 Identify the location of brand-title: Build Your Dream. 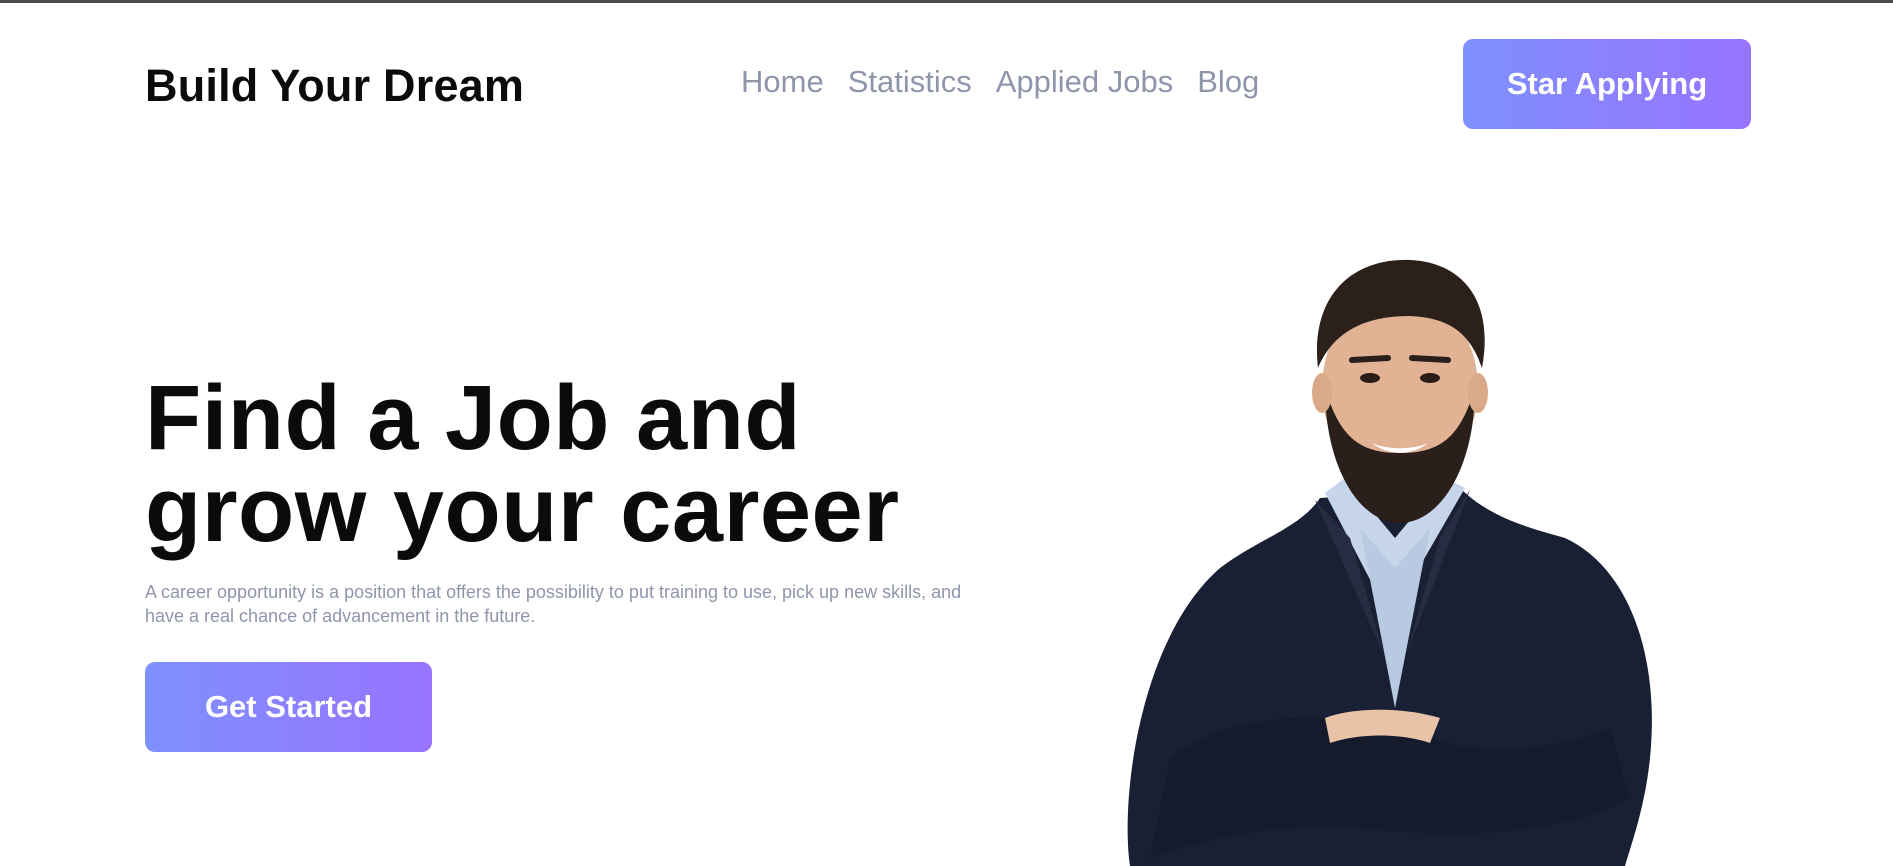
(334, 86).